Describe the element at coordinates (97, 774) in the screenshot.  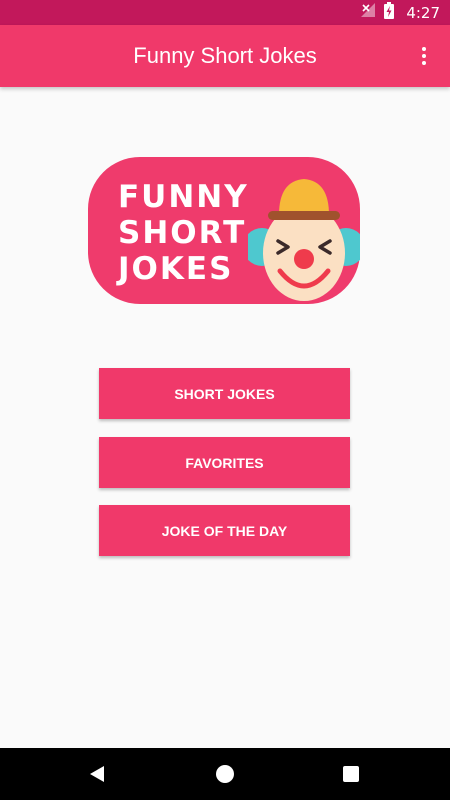
I see `back-icon` at that location.